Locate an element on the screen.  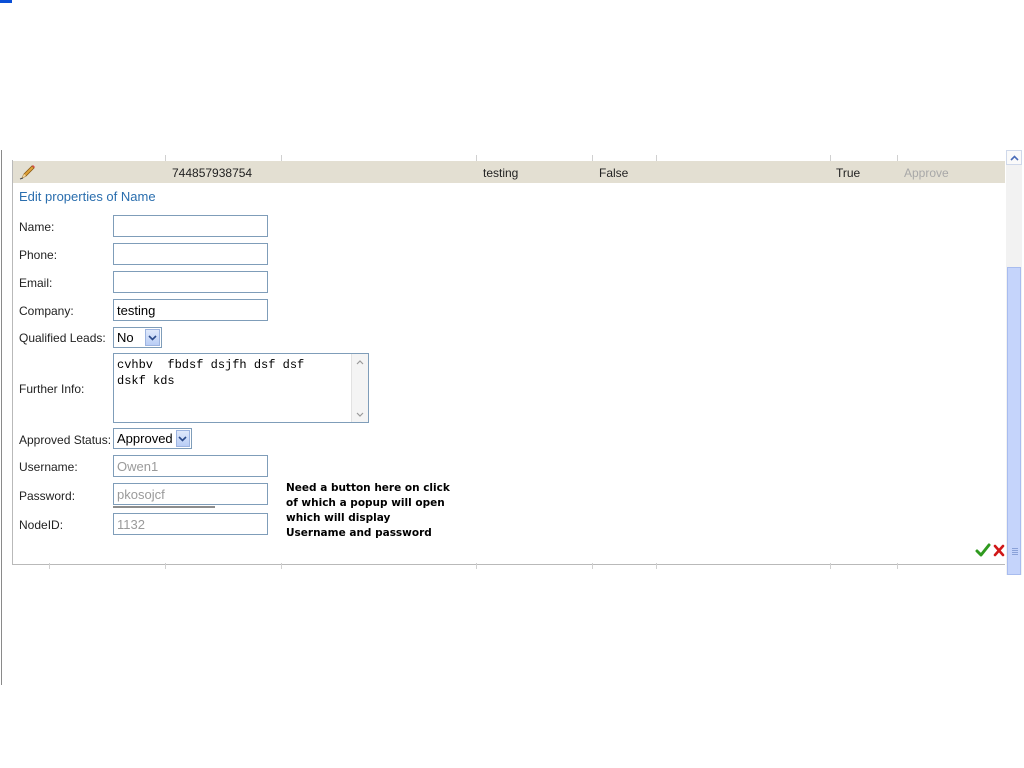
scroll-down-icon is located at coordinates (360, 414).